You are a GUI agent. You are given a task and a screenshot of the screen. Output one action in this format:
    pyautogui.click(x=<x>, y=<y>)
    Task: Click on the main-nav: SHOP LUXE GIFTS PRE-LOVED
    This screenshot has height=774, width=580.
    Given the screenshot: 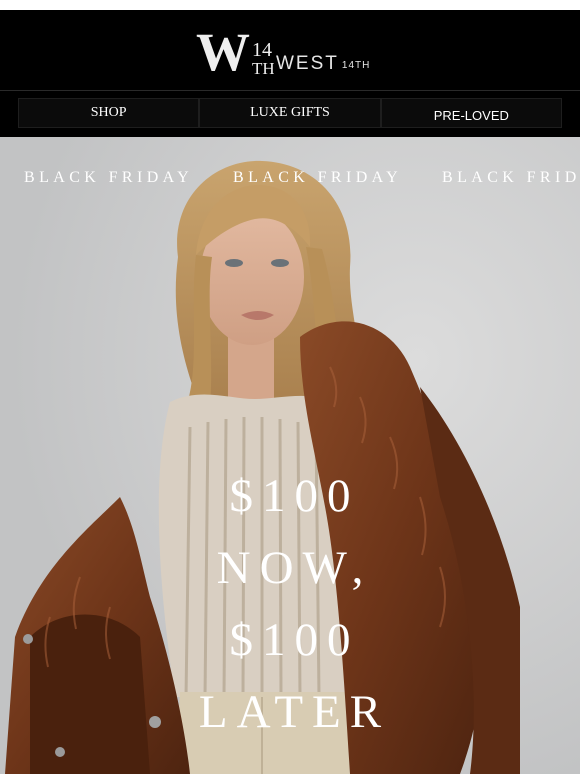 What is the action you would take?
    pyautogui.click(x=290, y=113)
    